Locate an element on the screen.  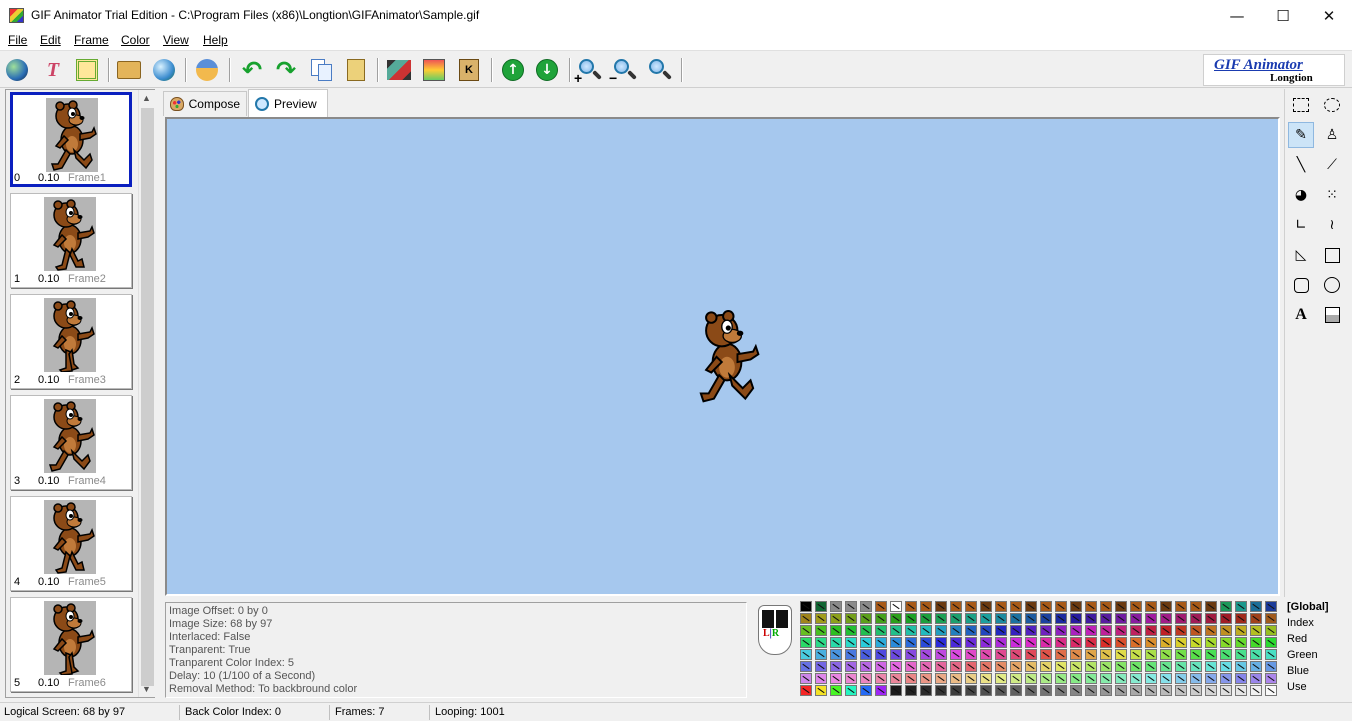
menu-color: Color is located at coordinates (135, 40).